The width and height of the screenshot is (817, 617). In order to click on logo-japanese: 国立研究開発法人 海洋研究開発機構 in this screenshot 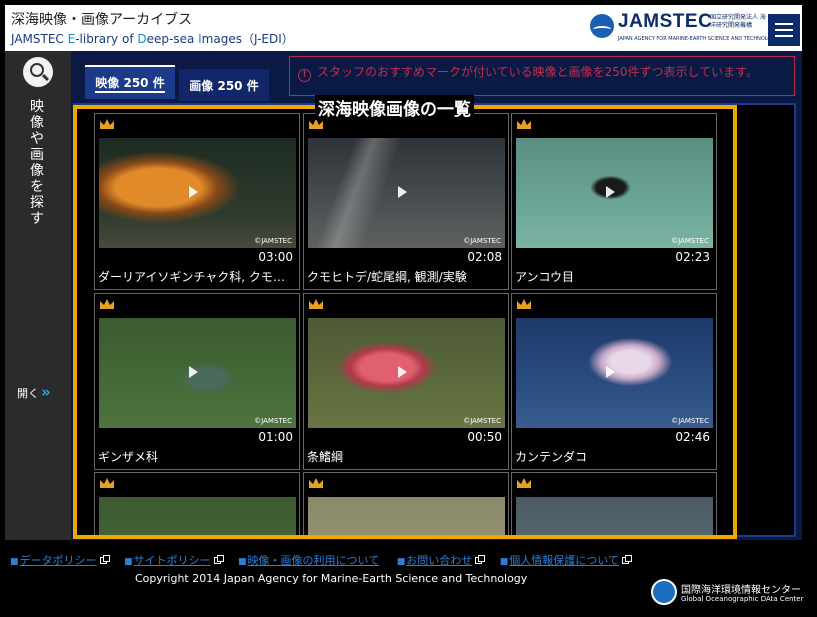, I will do `click(738, 21)`.